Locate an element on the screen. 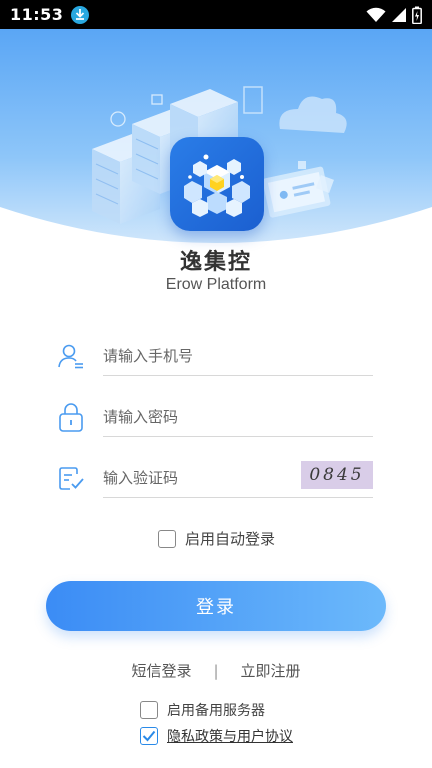 The height and width of the screenshot is (768, 432). password-input is located at coordinates (238, 417).